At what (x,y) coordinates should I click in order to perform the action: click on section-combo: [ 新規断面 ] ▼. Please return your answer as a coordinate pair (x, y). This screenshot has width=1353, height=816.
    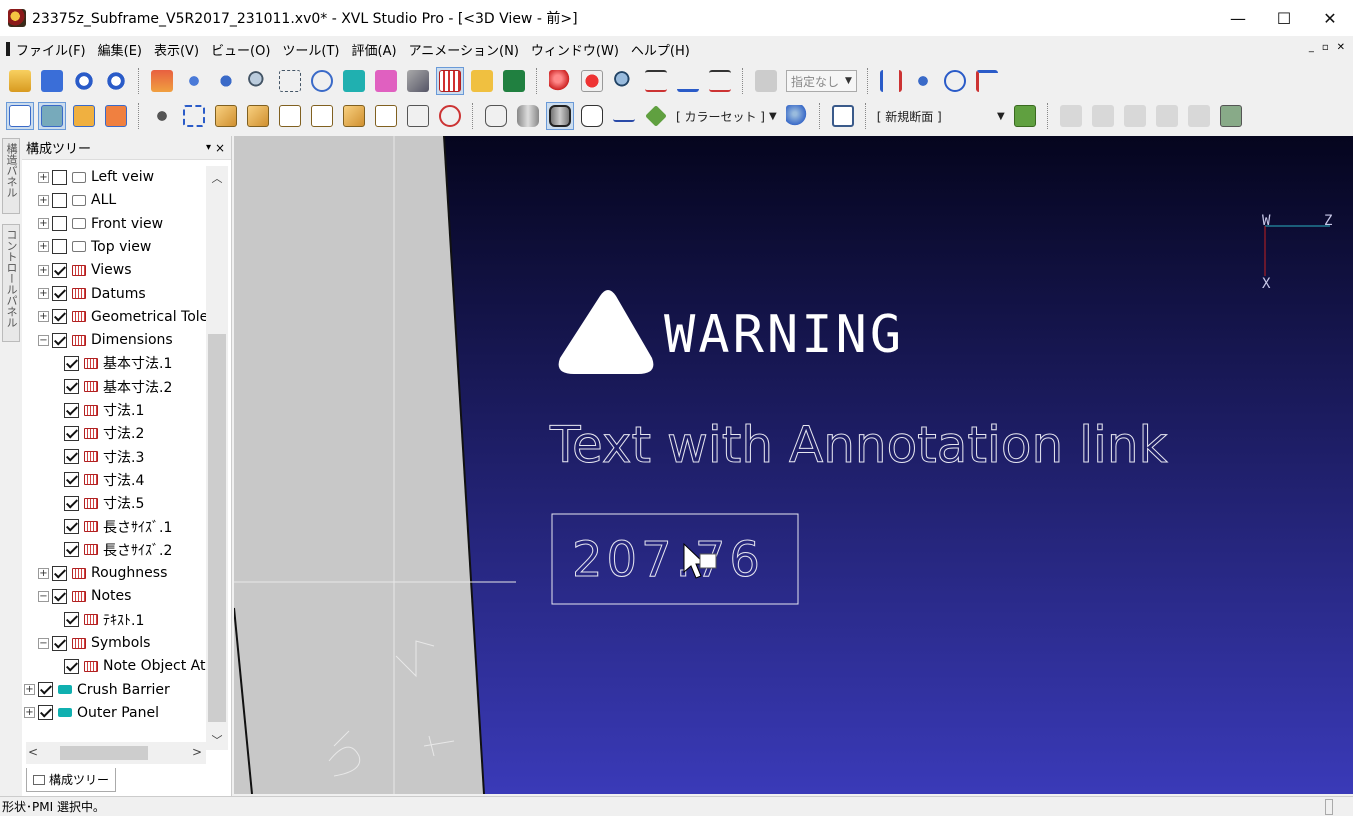
    Looking at the image, I should click on (941, 116).